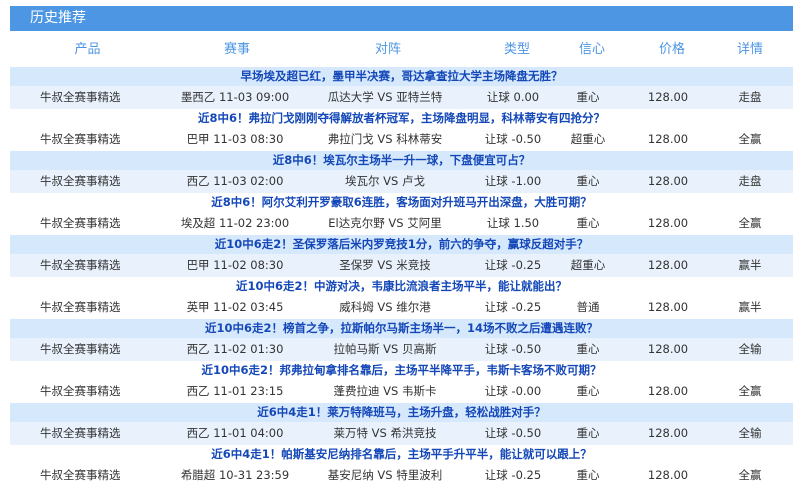 This screenshot has height=488, width=795. Describe the element at coordinates (401, 370) in the screenshot. I see `row-headline-link: 近10中6走2！邦弗拉甸拿排名靠后，主场平半降平手，韦斯卡客场不败可期？` at that location.